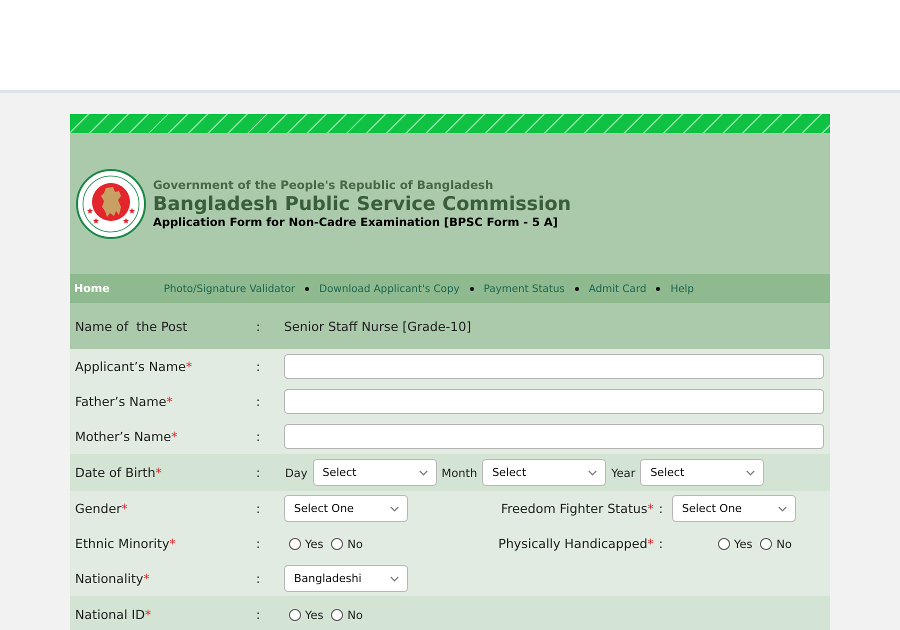 Image resolution: width=900 pixels, height=630 pixels. Describe the element at coordinates (134, 366) in the screenshot. I see `field-label: Applicant’s Name*` at that location.